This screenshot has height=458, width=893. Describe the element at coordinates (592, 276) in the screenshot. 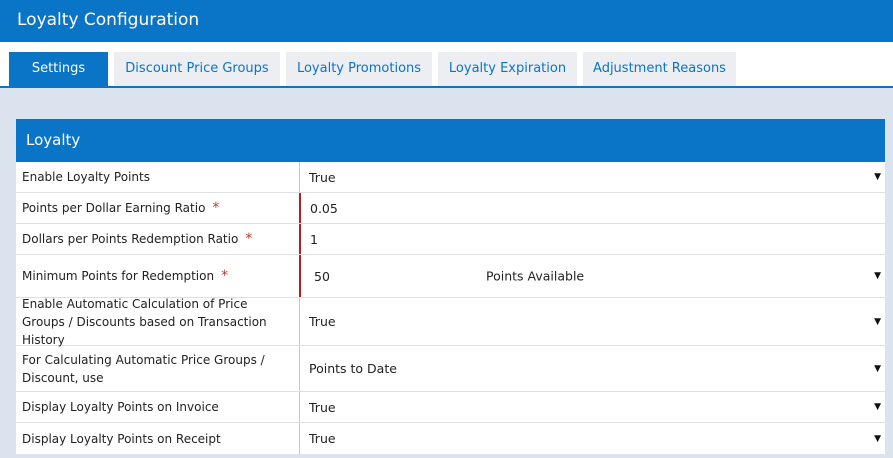

I see `minimum-points-field: 50 Points Available ▼` at that location.